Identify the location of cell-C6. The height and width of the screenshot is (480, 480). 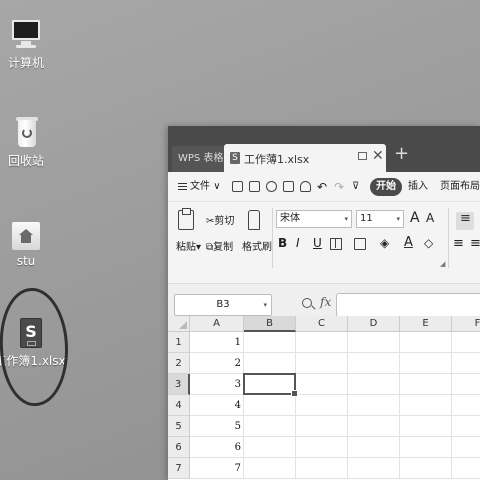
(322, 447).